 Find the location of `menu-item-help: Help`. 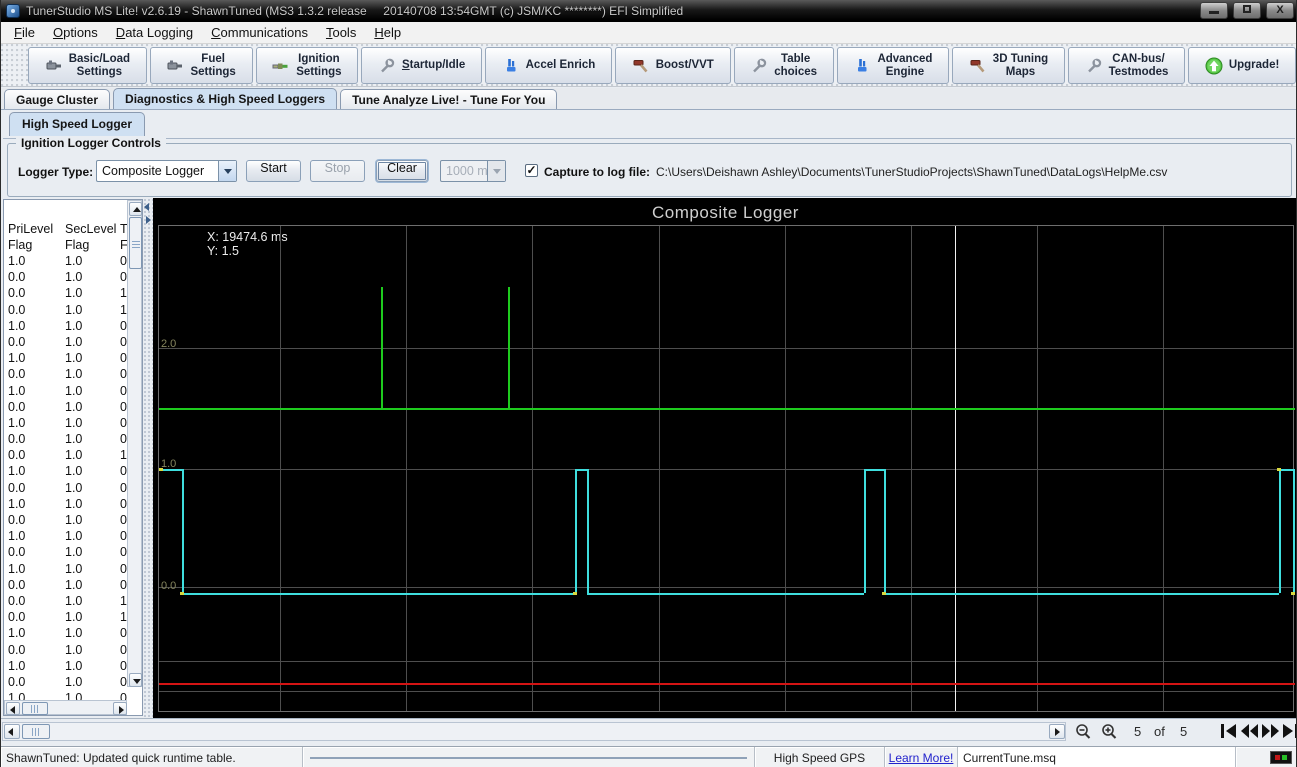

menu-item-help: Help is located at coordinates (387, 32).